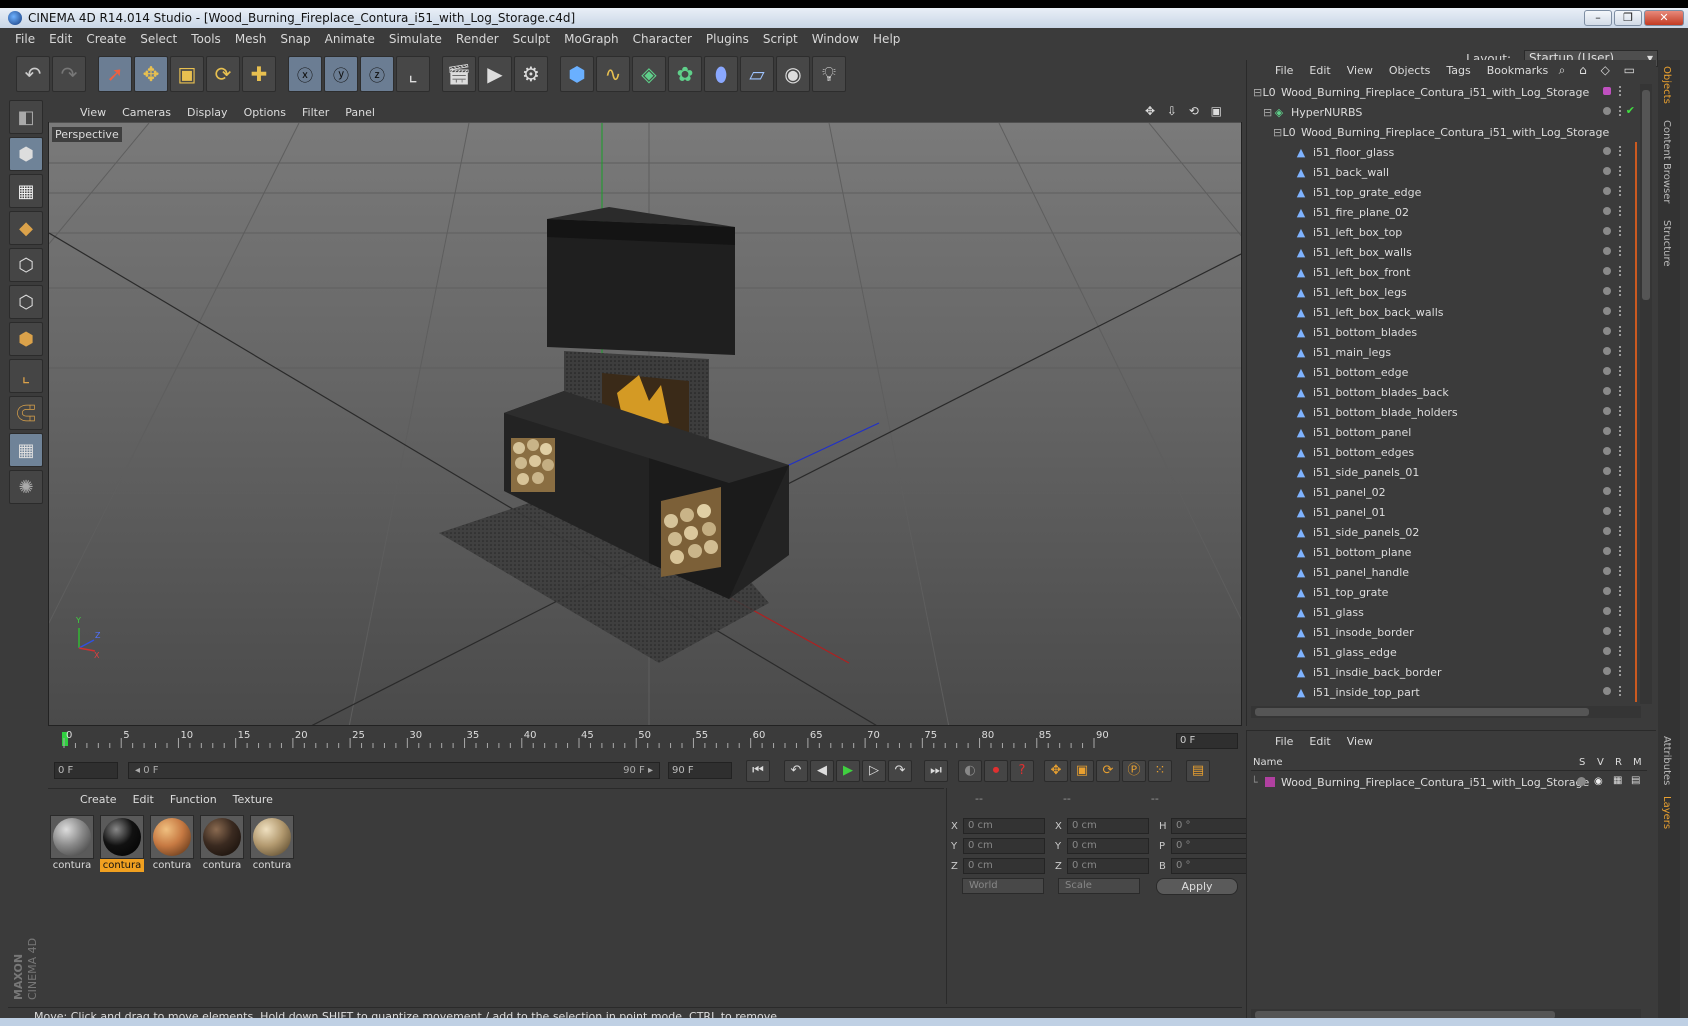  I want to click on key-position-button: ✥, so click(1056, 771).